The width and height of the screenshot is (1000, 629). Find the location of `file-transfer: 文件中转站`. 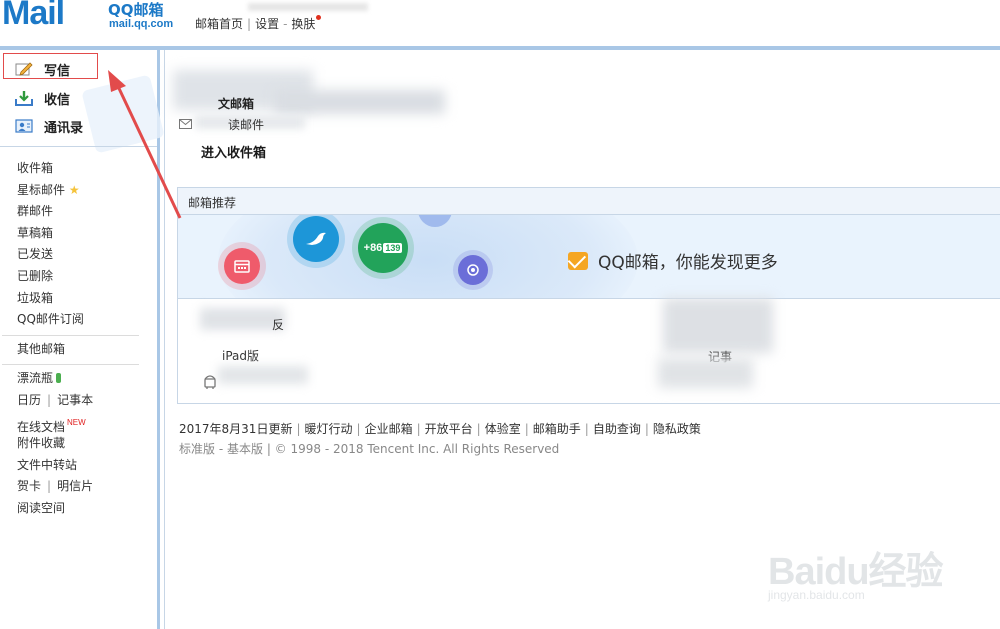

file-transfer: 文件中转站 is located at coordinates (78, 466).